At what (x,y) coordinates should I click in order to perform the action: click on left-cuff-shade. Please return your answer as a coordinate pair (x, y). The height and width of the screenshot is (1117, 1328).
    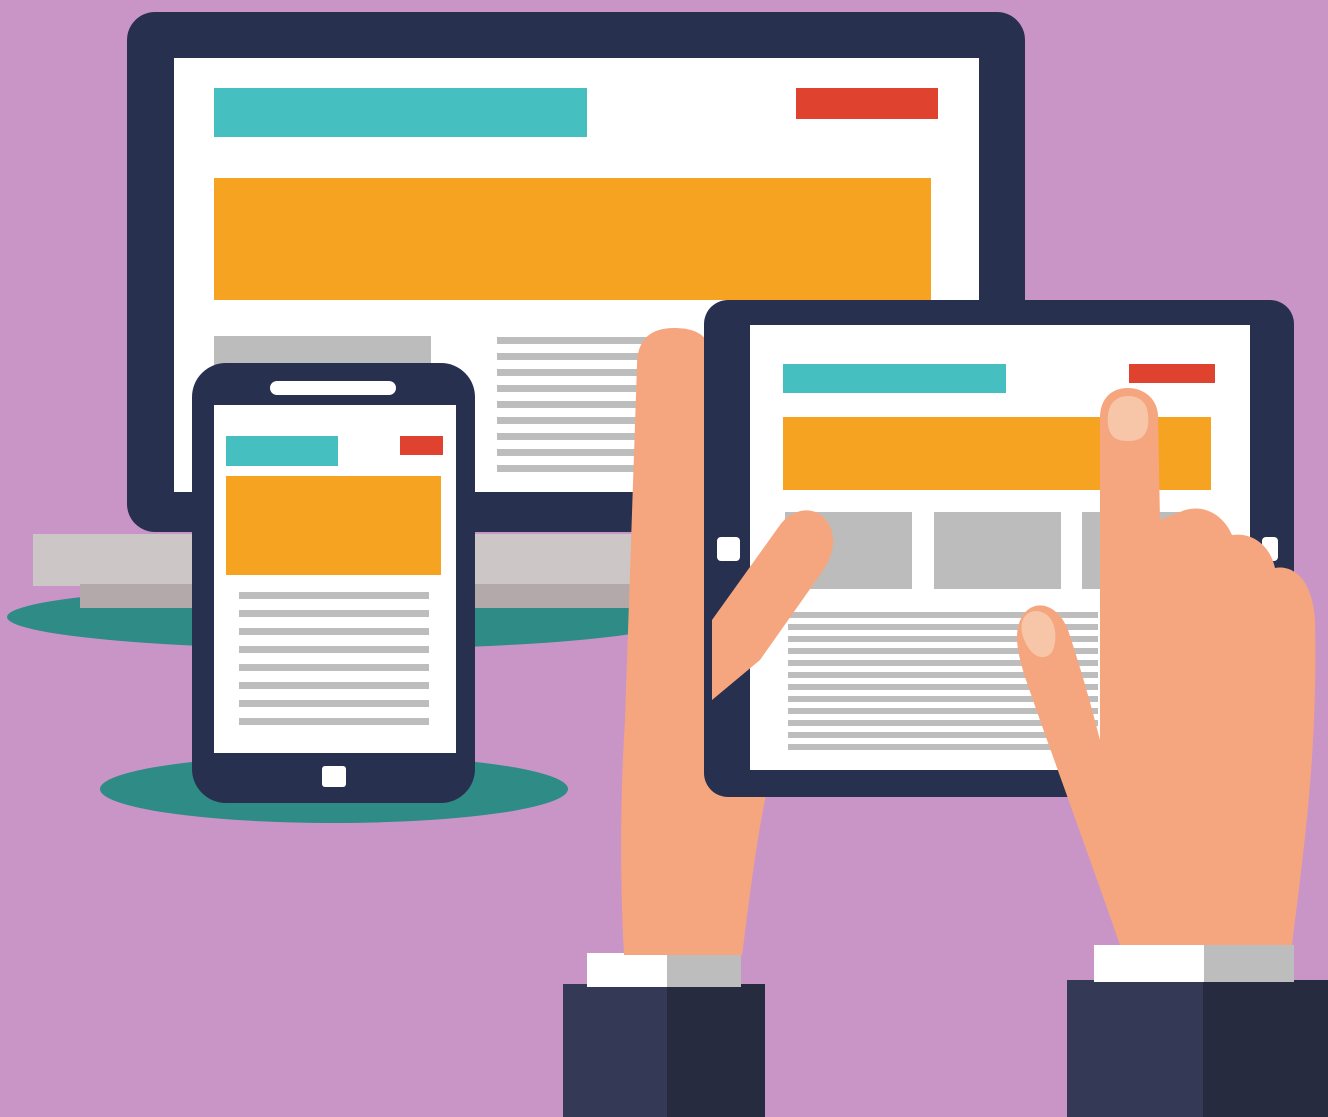
    Looking at the image, I should click on (704, 970).